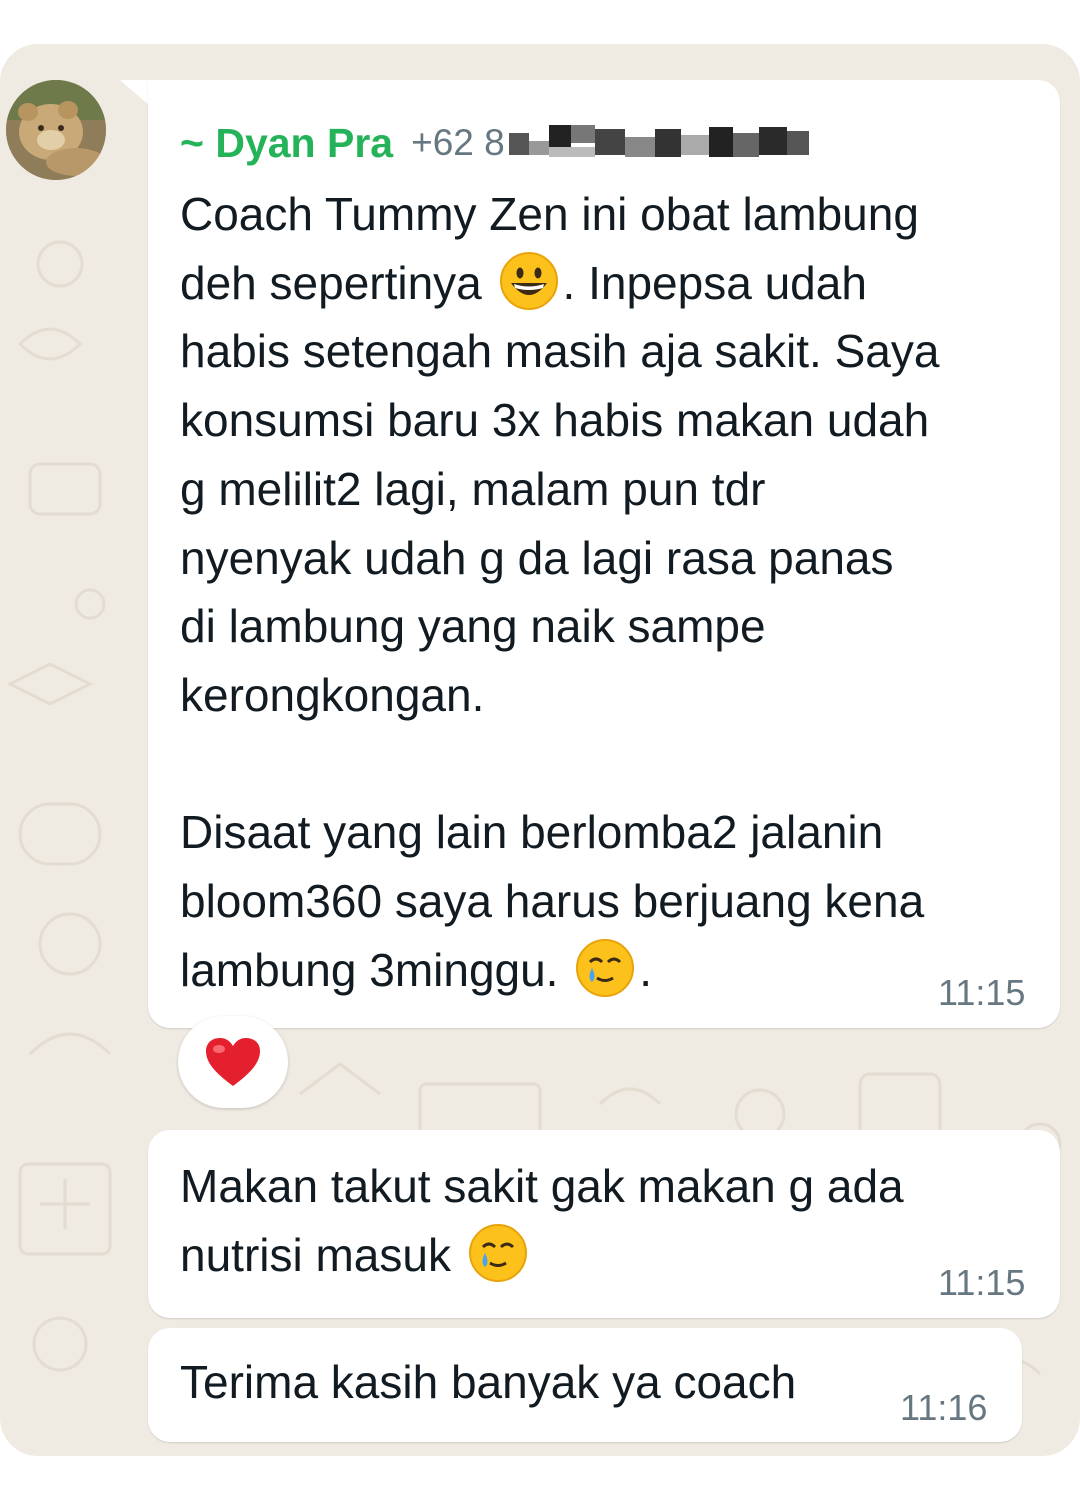 This screenshot has width=1080, height=1500. I want to click on censored-phone-digits, so click(658, 143).